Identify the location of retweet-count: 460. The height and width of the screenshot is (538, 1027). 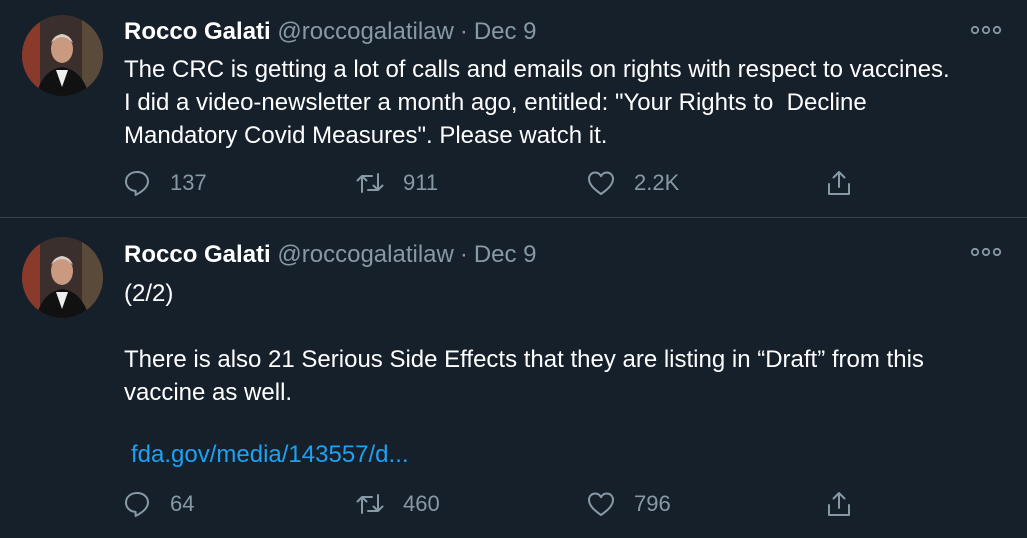
(421, 503).